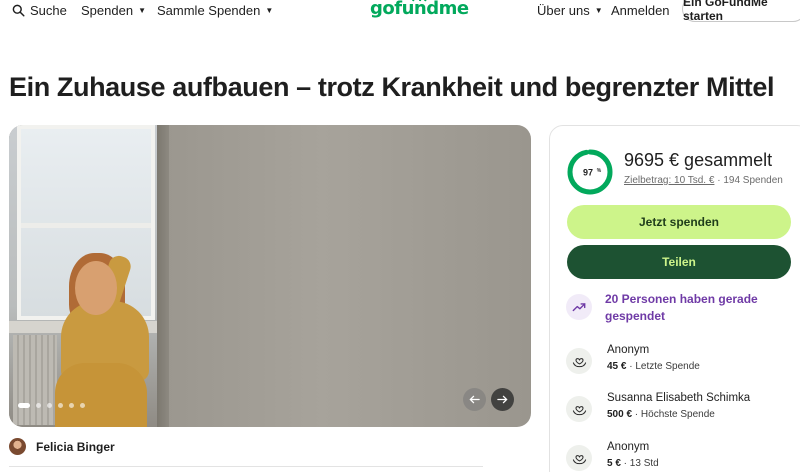 The height and width of the screenshot is (472, 800). Describe the element at coordinates (753, 180) in the screenshot. I see `donation-count: 194 Spenden` at that location.